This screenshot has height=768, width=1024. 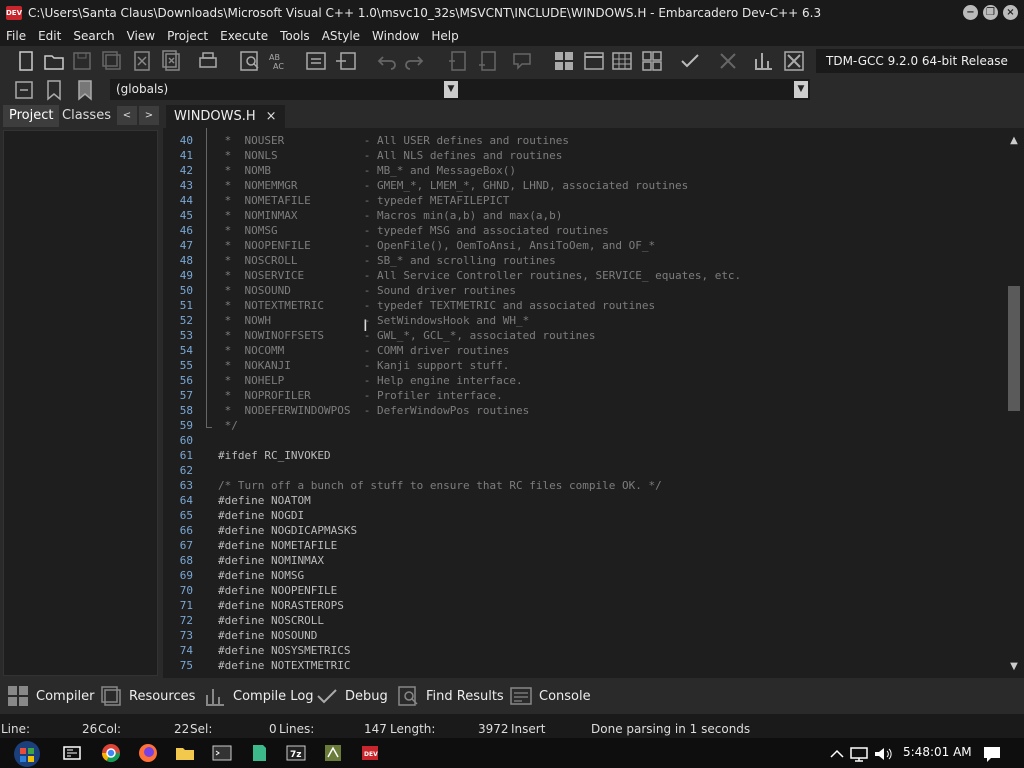 What do you see at coordinates (970, 12) in the screenshot?
I see `minimize-button: −` at bounding box center [970, 12].